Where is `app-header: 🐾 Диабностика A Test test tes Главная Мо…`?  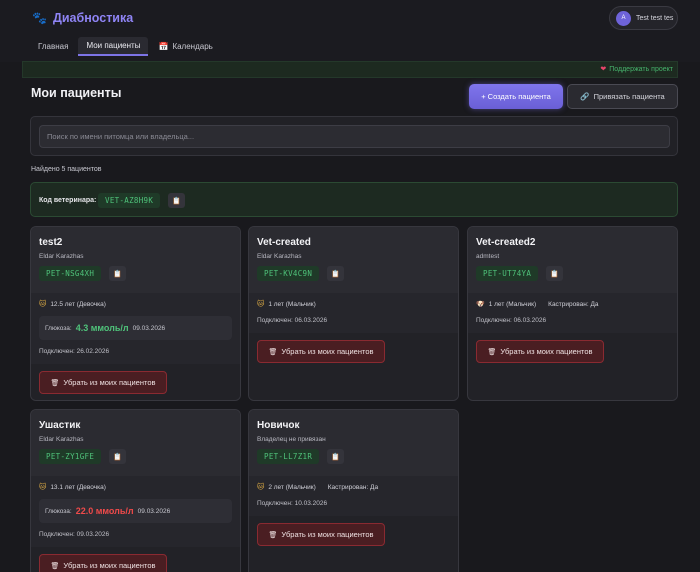 app-header: 🐾 Диабностика A Test test tes Главная Мо… is located at coordinates (350, 31).